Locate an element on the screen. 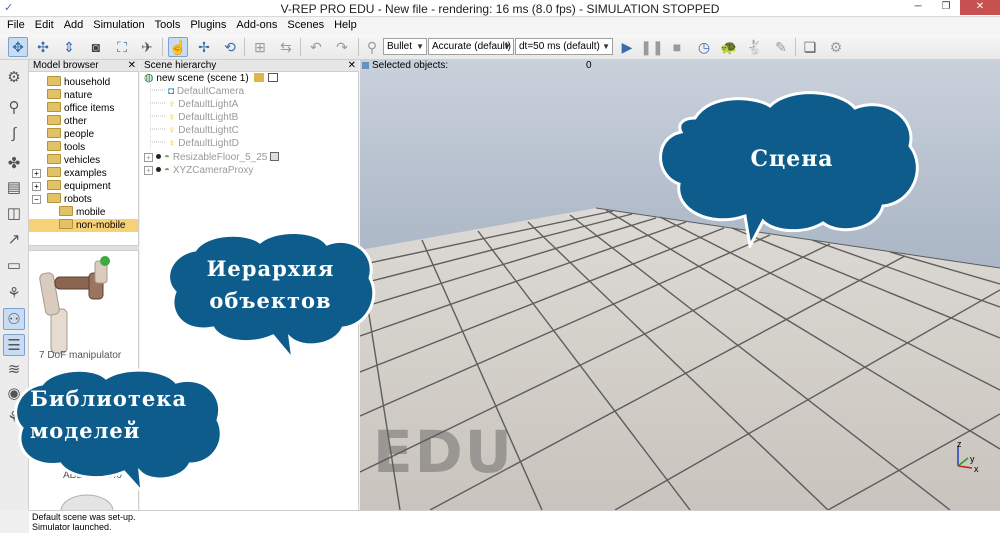 The height and width of the screenshot is (533, 1000). close-button: ✕ is located at coordinates (980, 7).